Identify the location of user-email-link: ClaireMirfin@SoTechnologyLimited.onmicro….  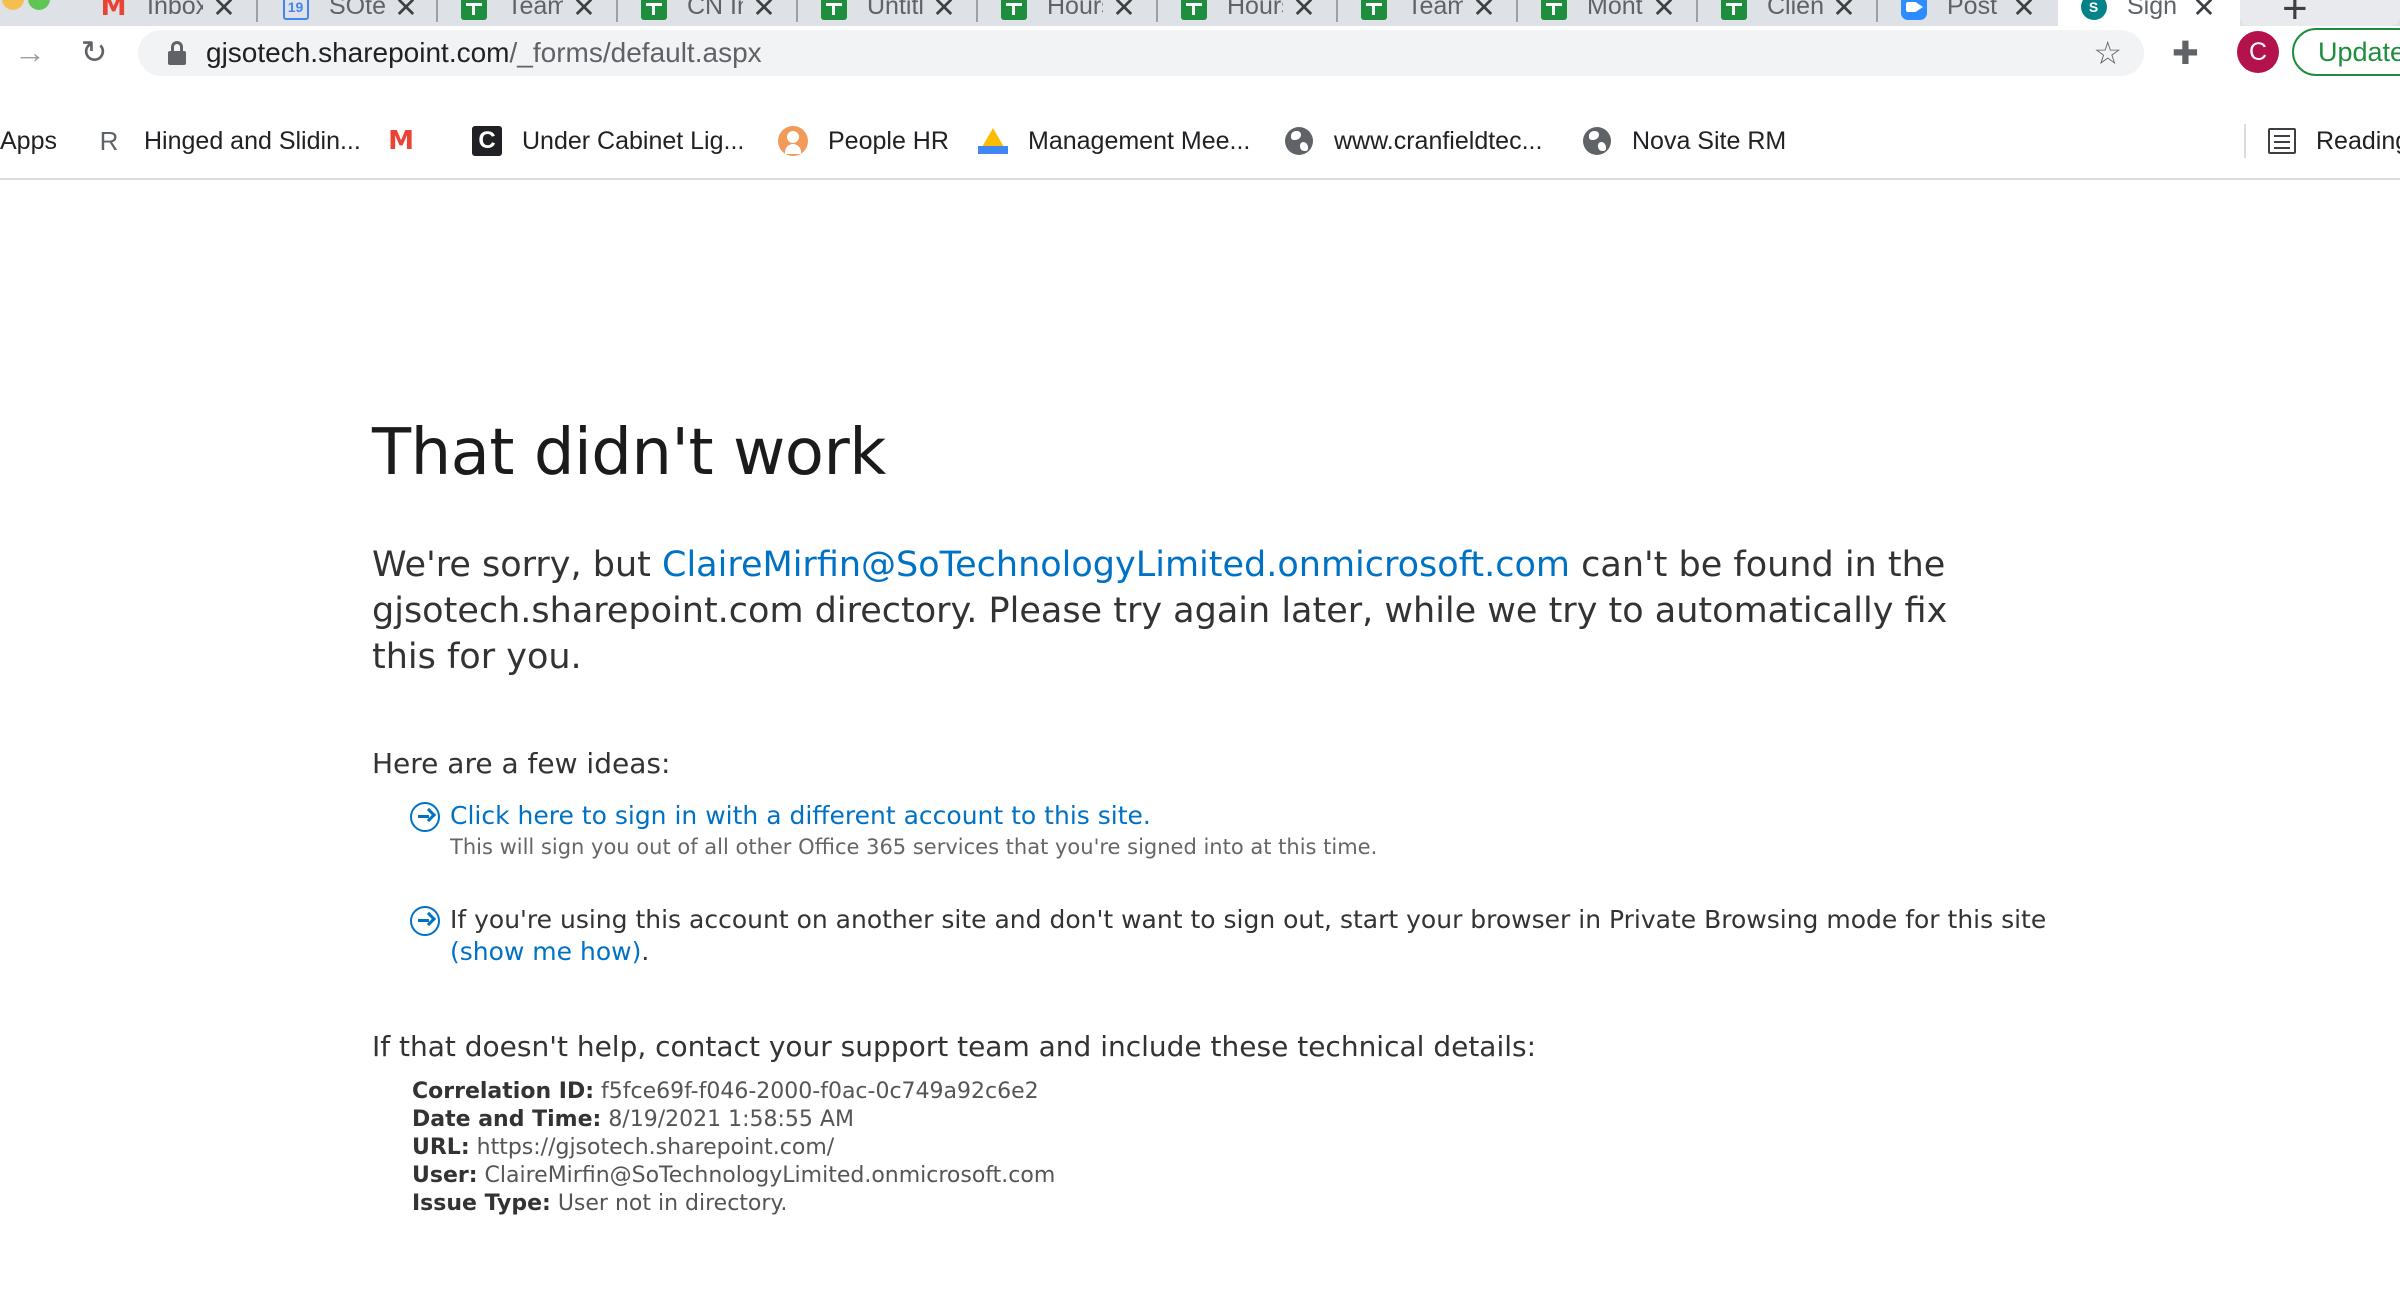
(1116, 565).